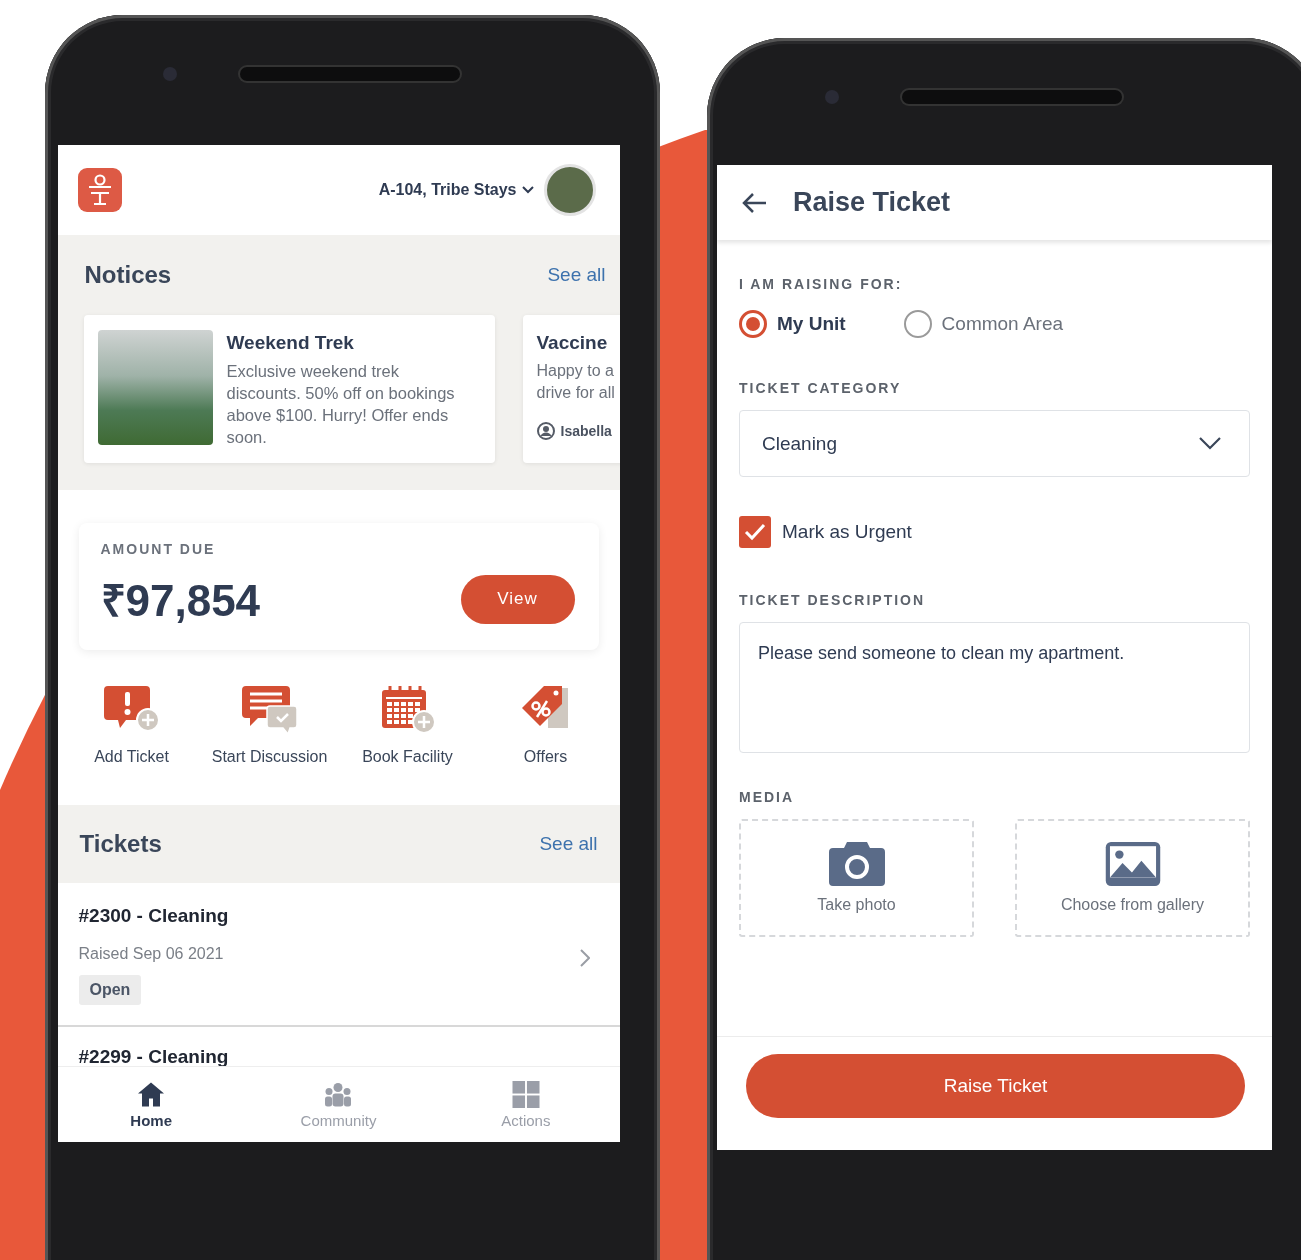 This screenshot has width=1301, height=1260. I want to click on notice-card: Weekend Trek Exclusive weekend trek discounts. 50% off on bookings above $100. Hurry! Offer ends soon., so click(289, 389).